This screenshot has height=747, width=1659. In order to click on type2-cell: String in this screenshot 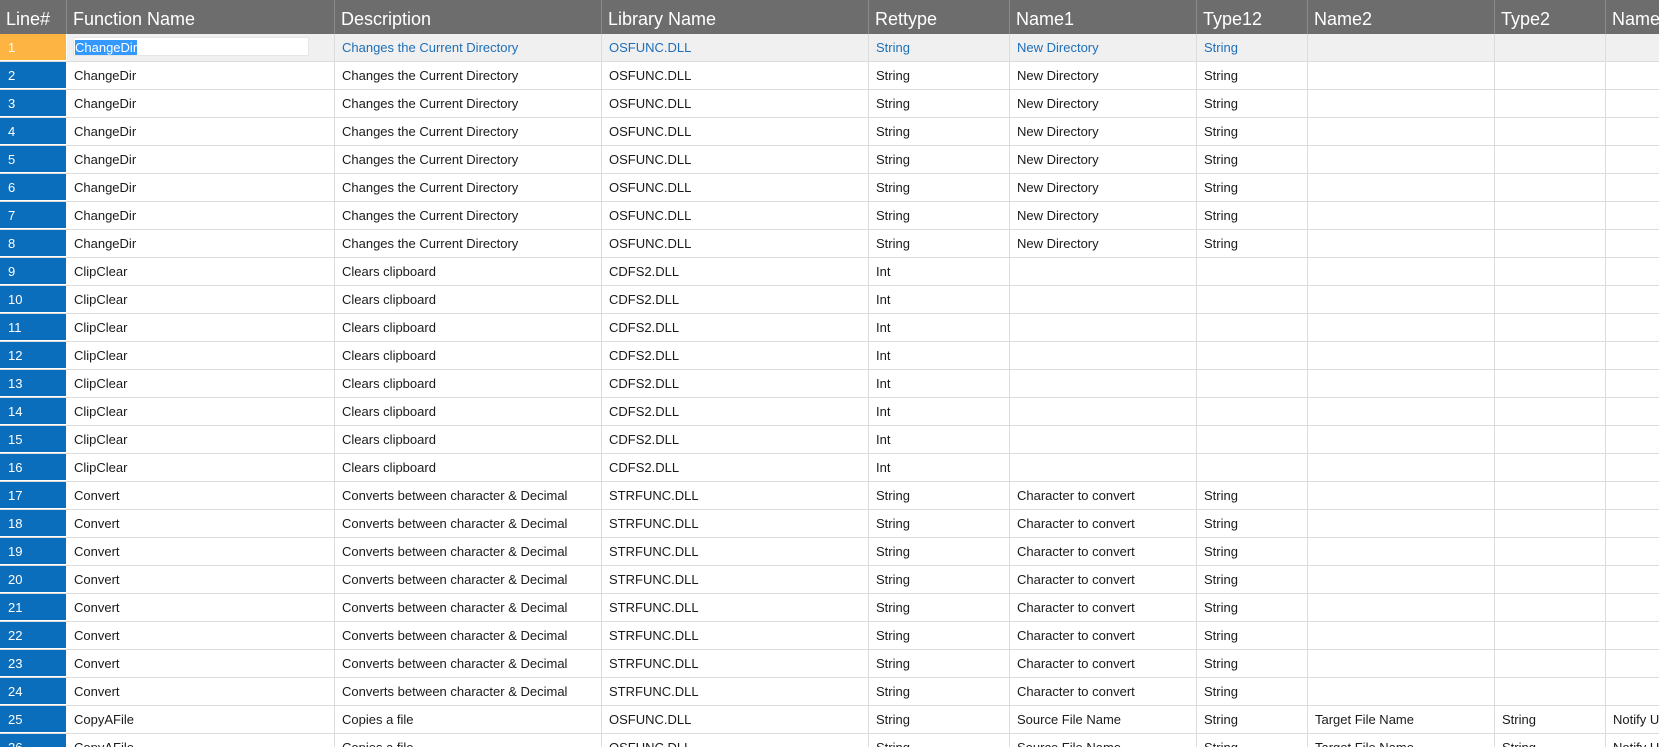, I will do `click(1550, 719)`.